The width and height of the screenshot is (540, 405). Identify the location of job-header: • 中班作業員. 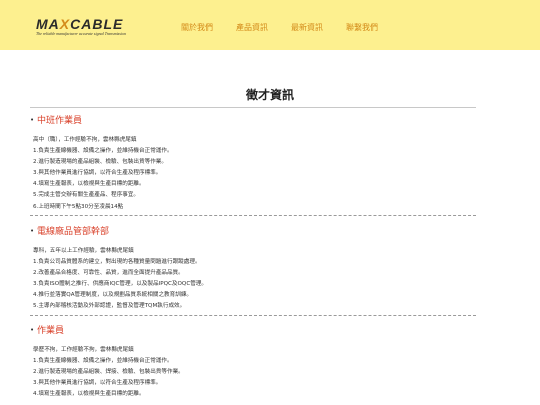
(253, 120).